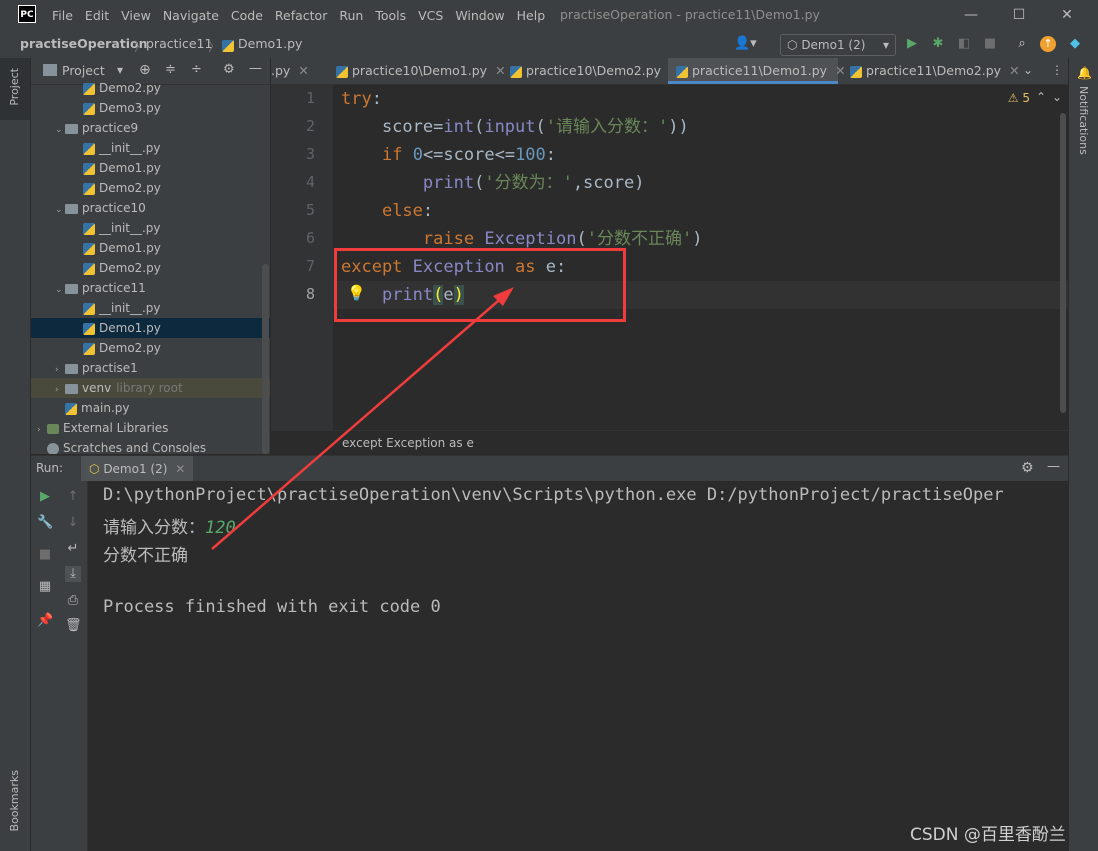 Image resolution: width=1098 pixels, height=851 pixels. Describe the element at coordinates (988, 835) in the screenshot. I see `watermark: CSDN @百里香酚兰` at that location.